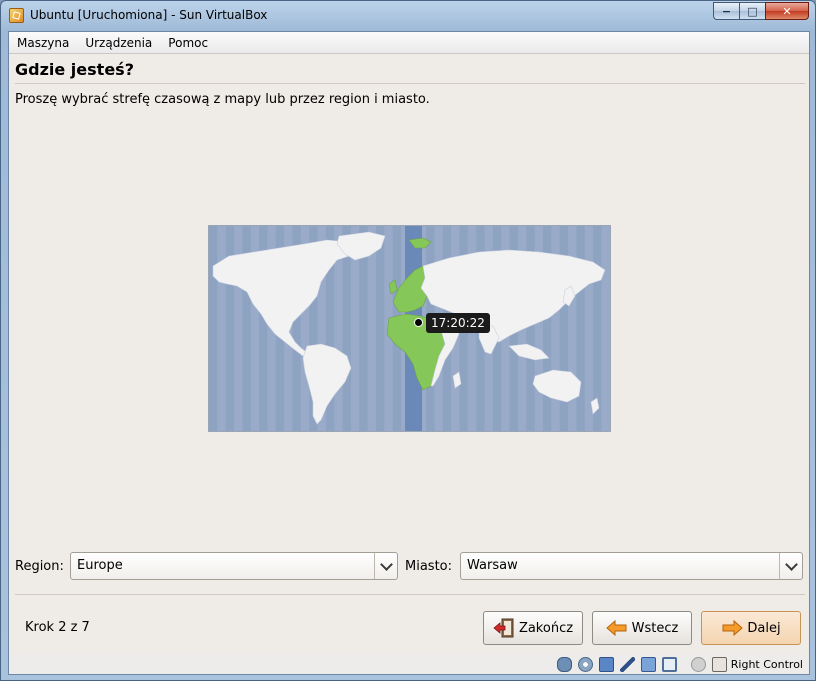  Describe the element at coordinates (726, 11) in the screenshot. I see `minimize-button: −` at that location.